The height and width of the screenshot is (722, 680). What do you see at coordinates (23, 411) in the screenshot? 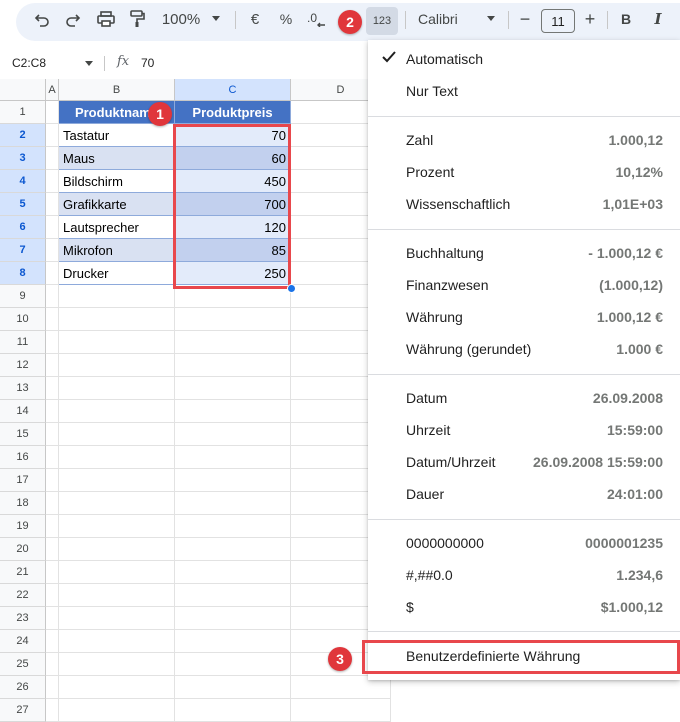
I see `row-header: 14` at bounding box center [23, 411].